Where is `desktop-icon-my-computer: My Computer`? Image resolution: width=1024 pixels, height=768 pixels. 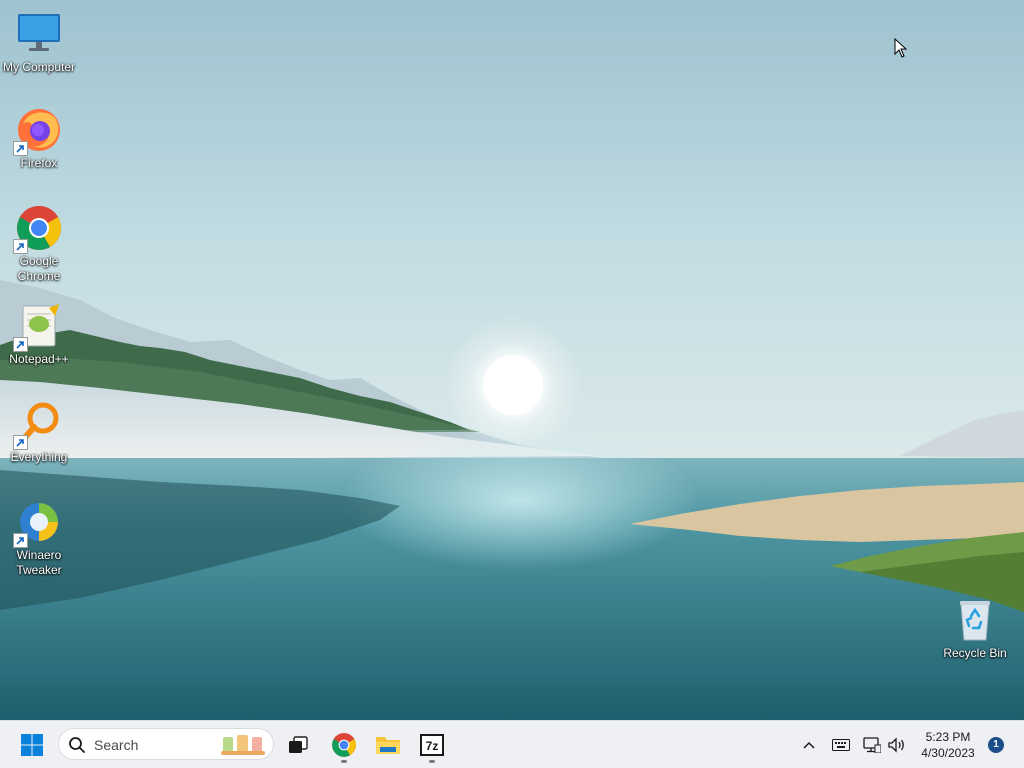 desktop-icon-my-computer: My Computer is located at coordinates (39, 42).